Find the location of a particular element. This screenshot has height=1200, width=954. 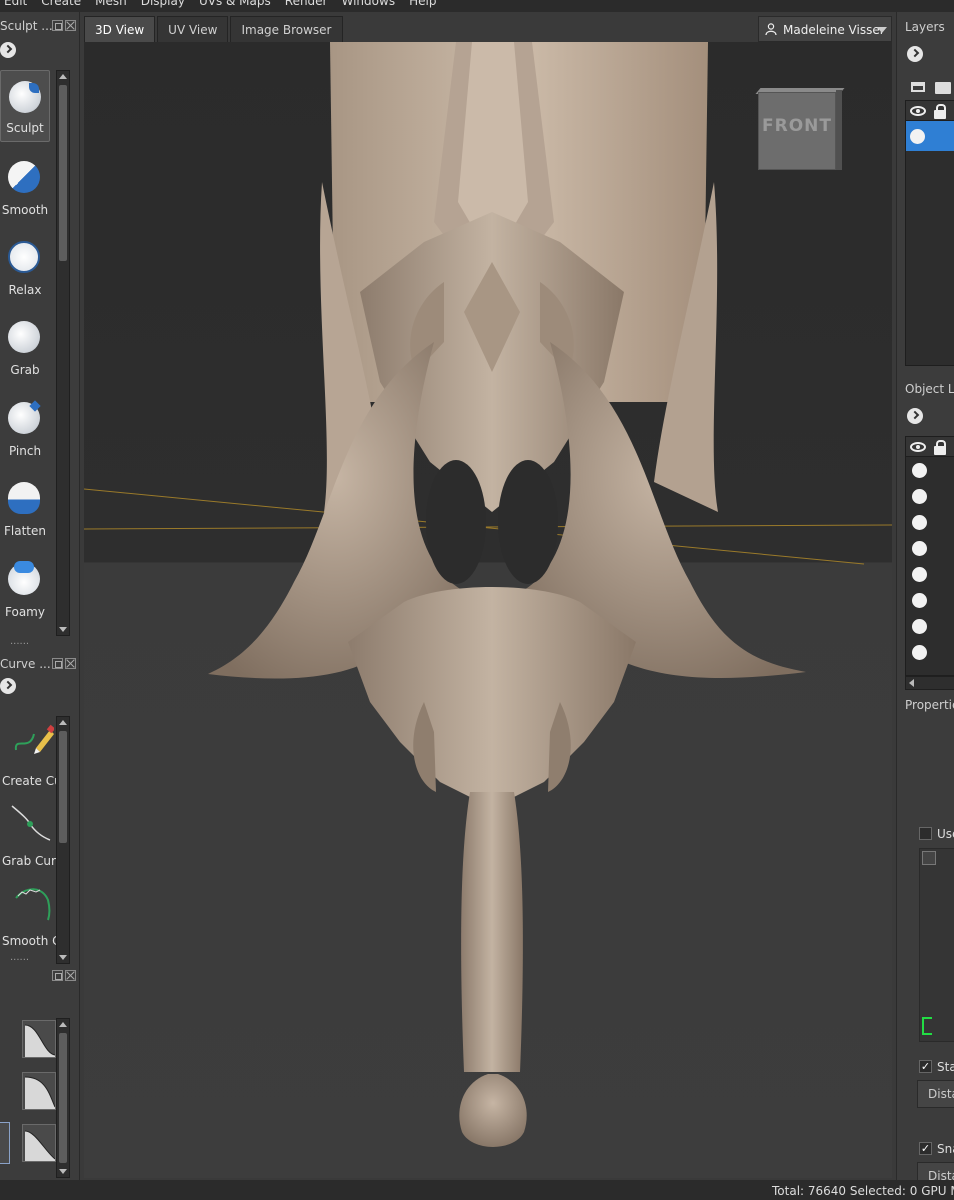

object-list-hscroll is located at coordinates (929, 683).